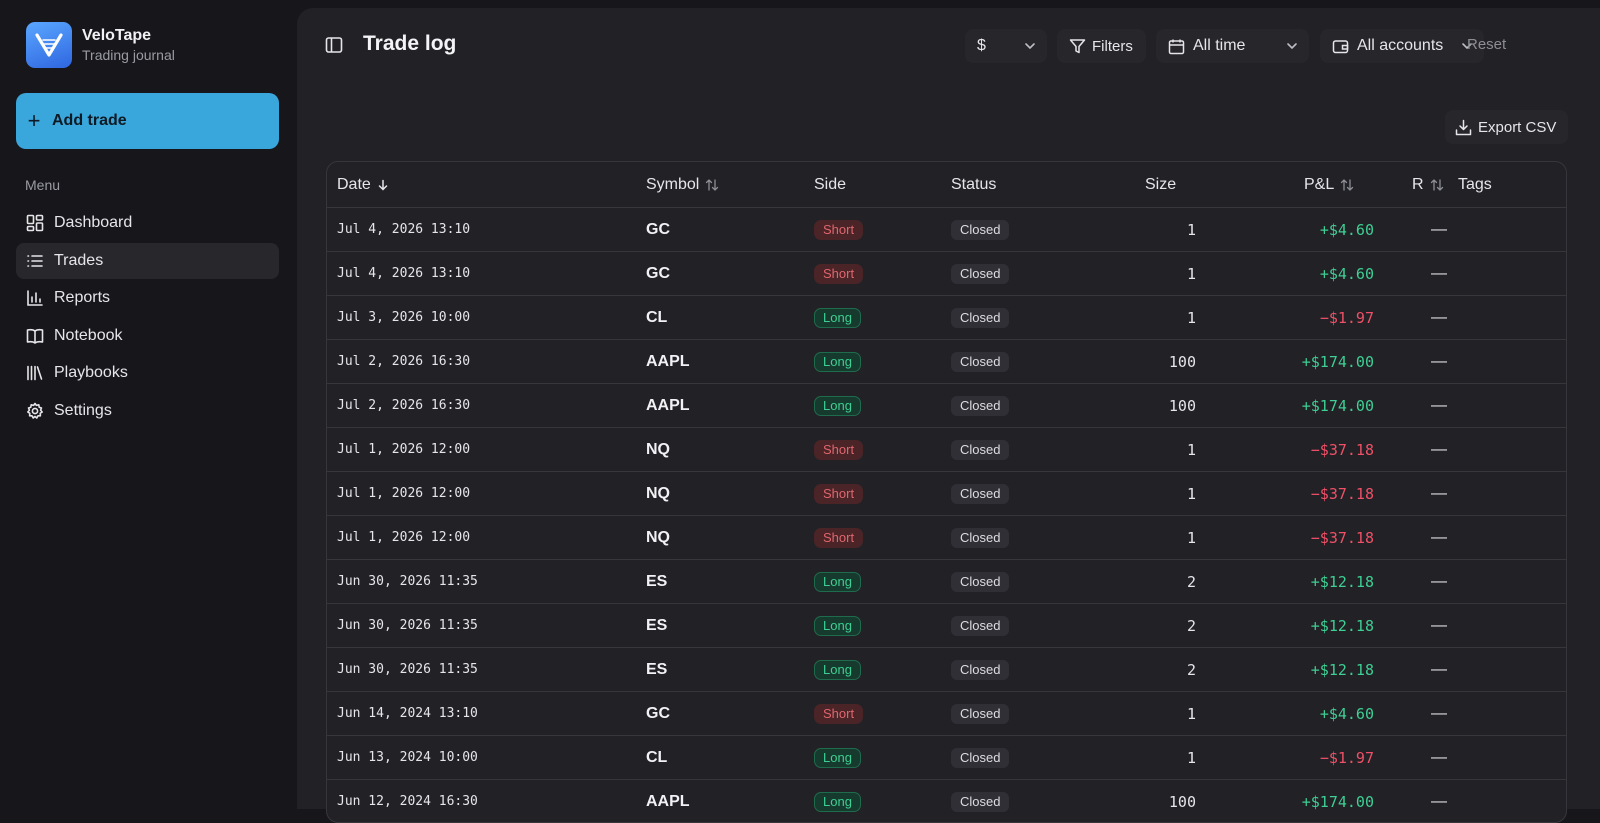 The height and width of the screenshot is (823, 1600). Describe the element at coordinates (404, 493) in the screenshot. I see `trade-date: Jul 1, 2026 12:00` at that location.